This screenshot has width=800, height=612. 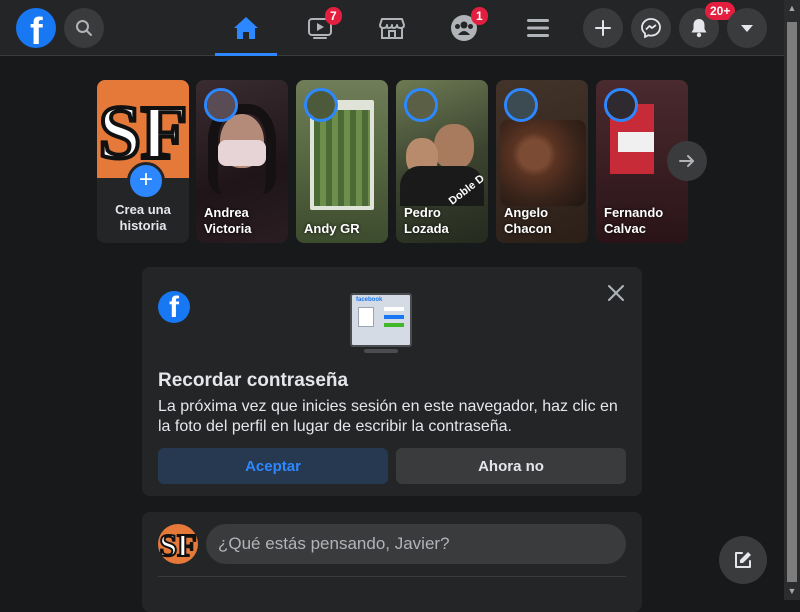 What do you see at coordinates (146, 181) in the screenshot?
I see `add-story-icon: +` at bounding box center [146, 181].